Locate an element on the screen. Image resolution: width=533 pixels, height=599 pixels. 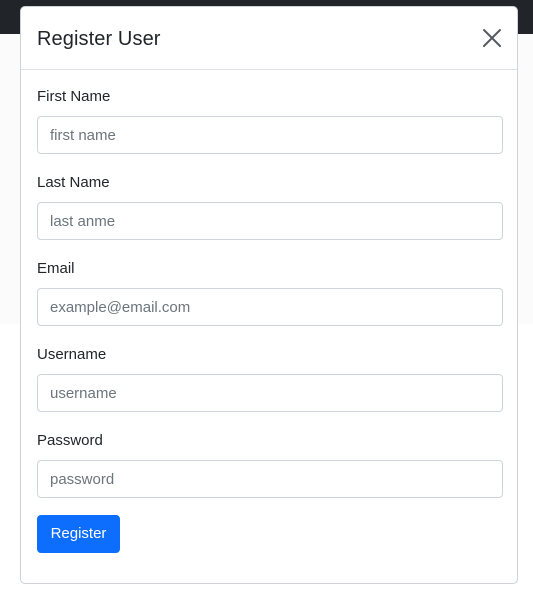
password-input is located at coordinates (270, 479).